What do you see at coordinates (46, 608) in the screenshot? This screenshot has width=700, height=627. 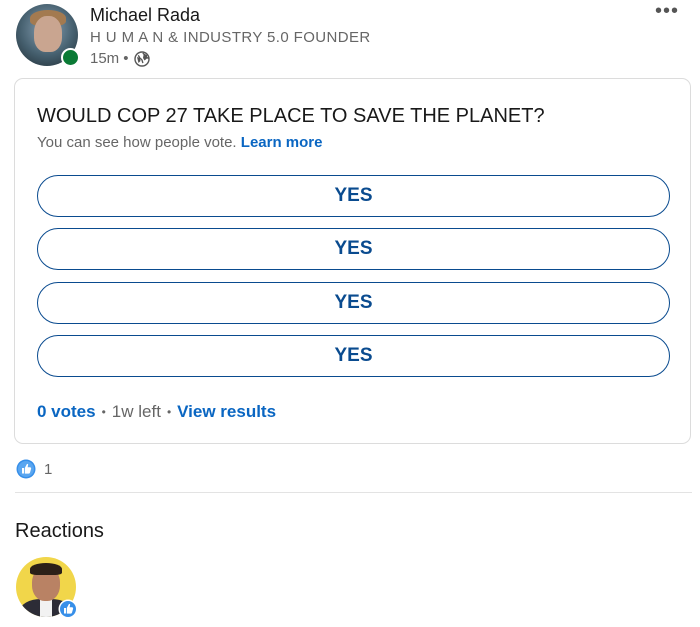 I see `avatar-shirt` at bounding box center [46, 608].